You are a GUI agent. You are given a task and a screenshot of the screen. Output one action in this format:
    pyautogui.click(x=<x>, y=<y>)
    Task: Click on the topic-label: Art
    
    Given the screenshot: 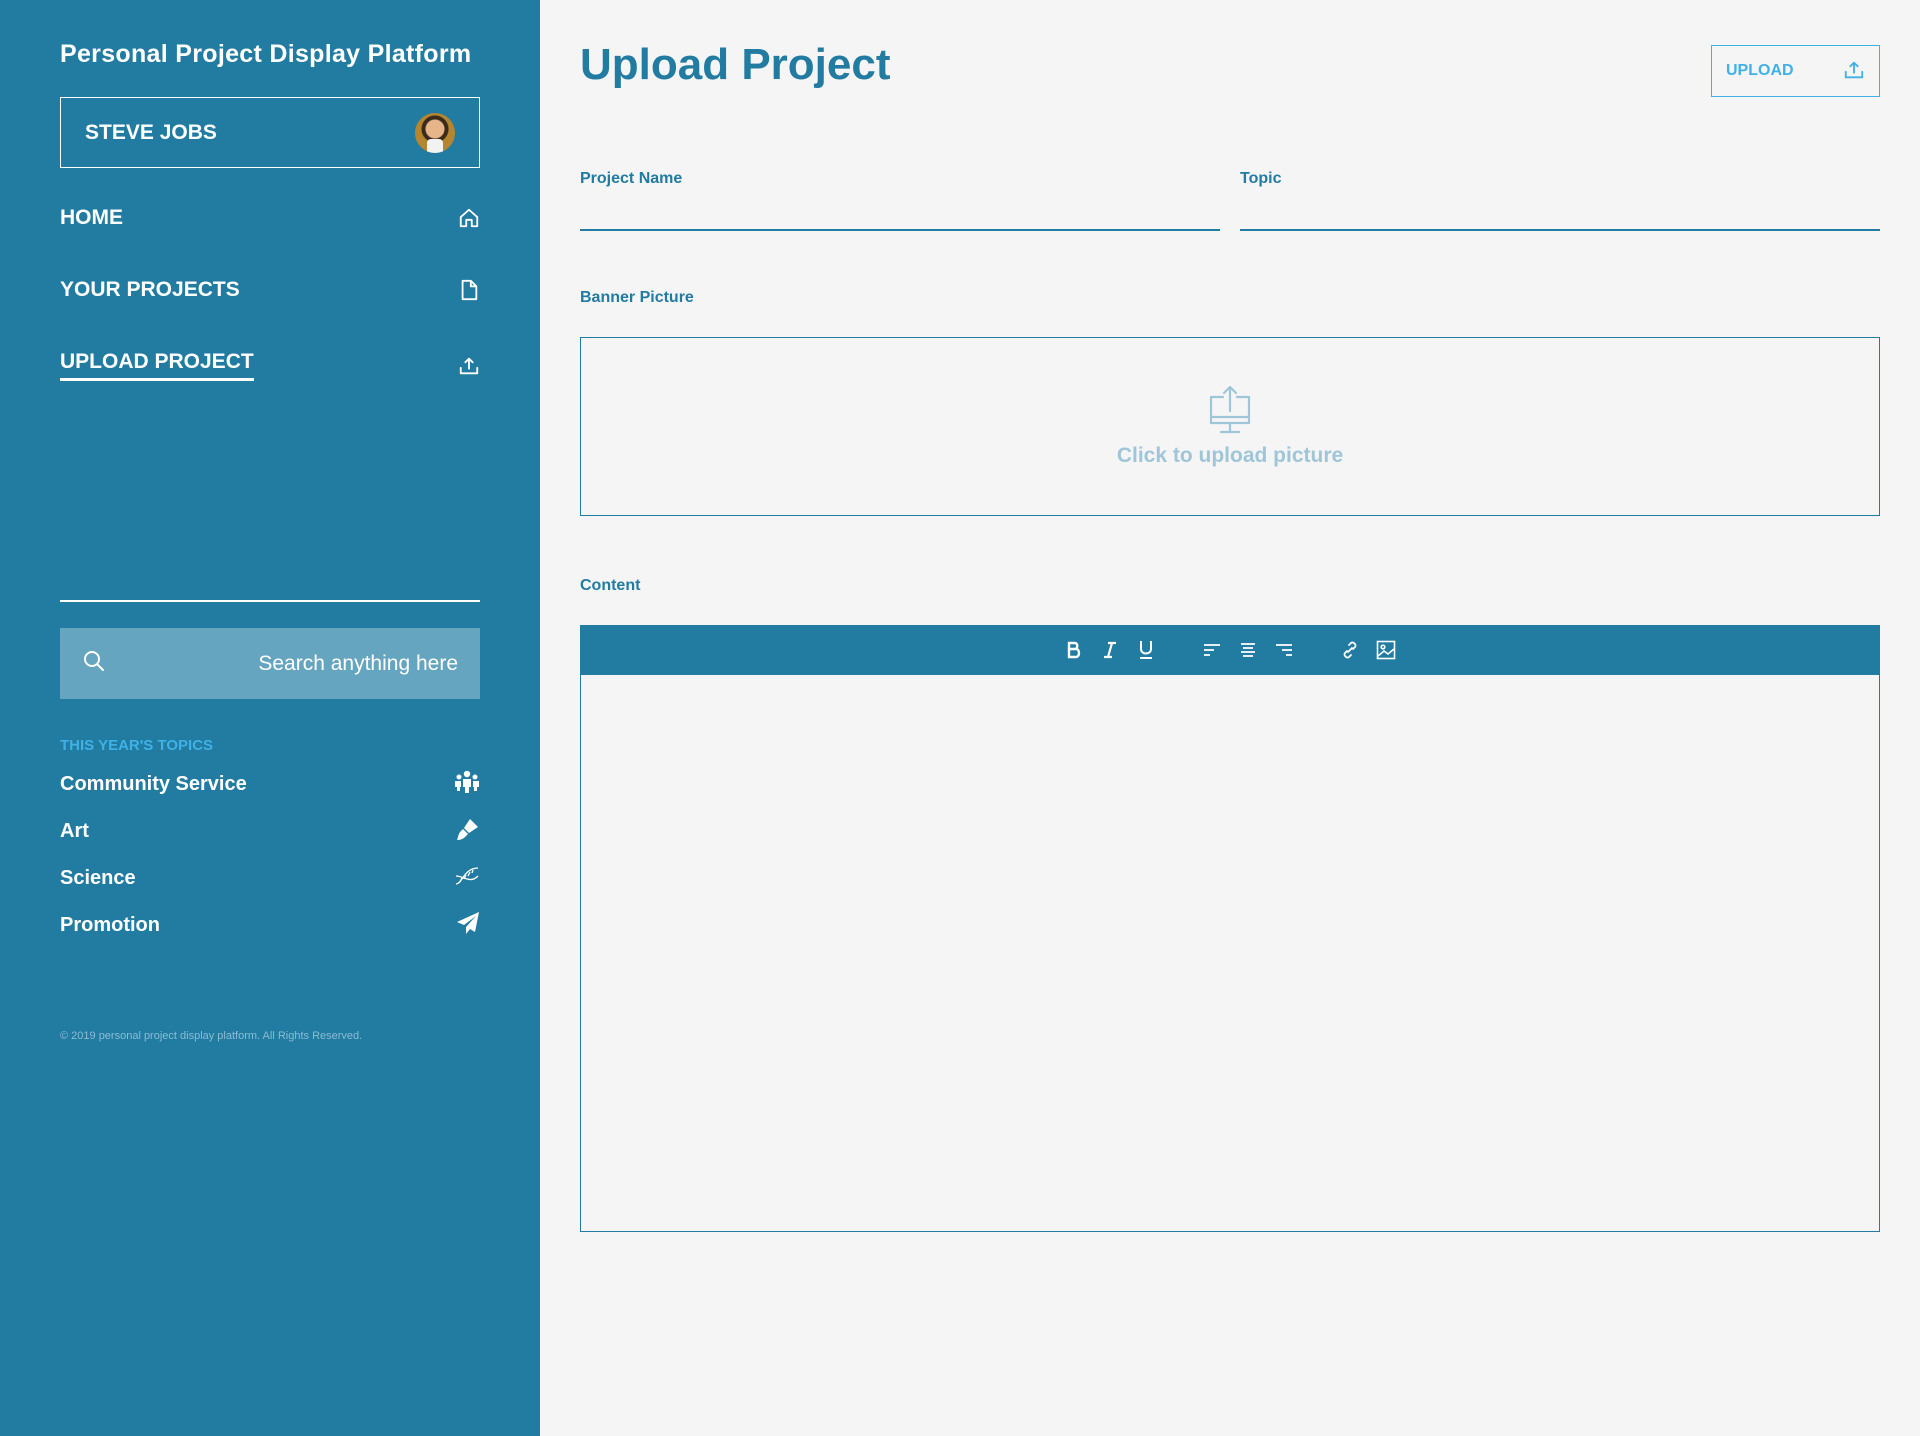 What is the action you would take?
    pyautogui.click(x=74, y=831)
    